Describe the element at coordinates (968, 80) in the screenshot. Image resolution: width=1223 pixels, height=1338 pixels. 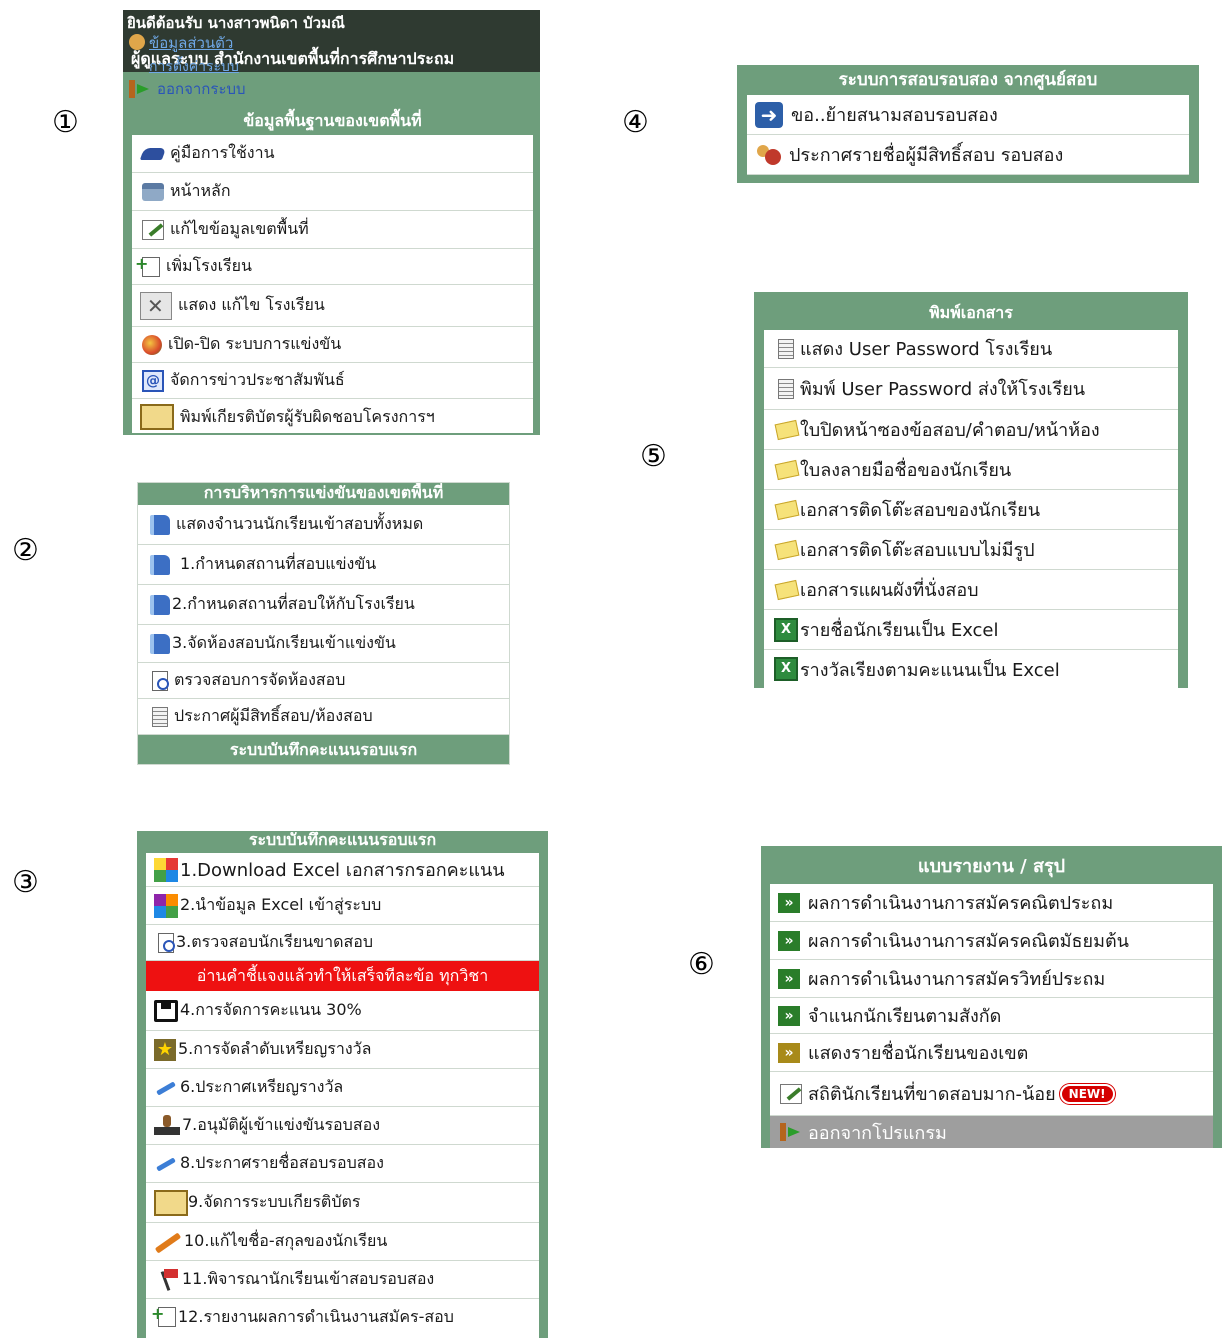
I see `p4-header: ระบบการสอบรอบสอง จากศูนย์สอบ` at that location.